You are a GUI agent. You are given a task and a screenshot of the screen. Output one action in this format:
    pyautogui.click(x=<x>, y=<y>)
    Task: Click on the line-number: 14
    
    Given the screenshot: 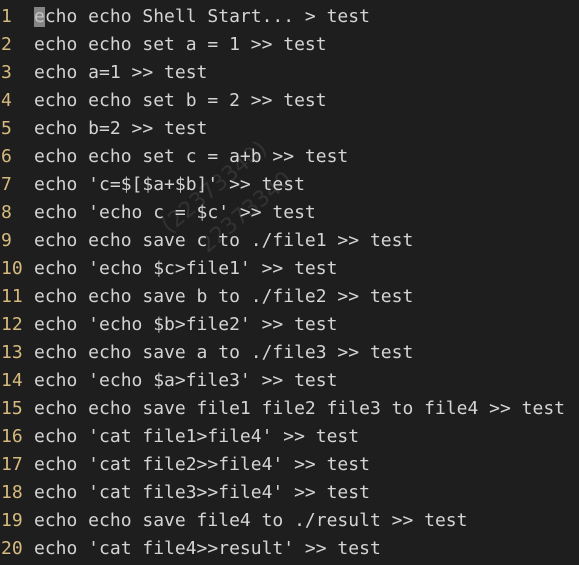 What is the action you would take?
    pyautogui.click(x=12, y=380)
    